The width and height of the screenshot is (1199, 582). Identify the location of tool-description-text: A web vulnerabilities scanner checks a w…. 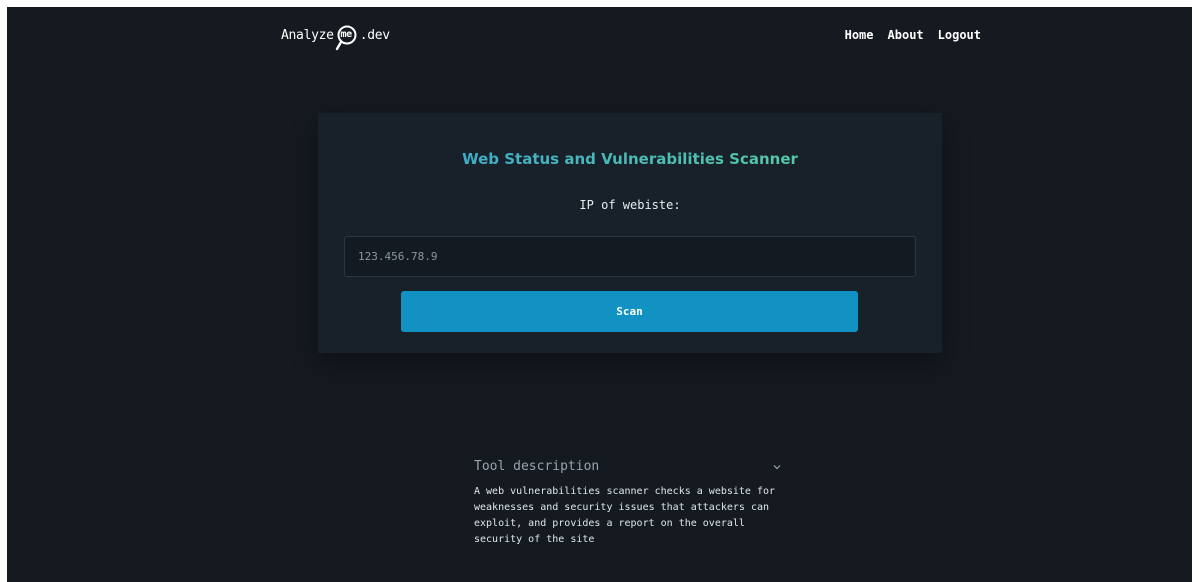
(625, 515).